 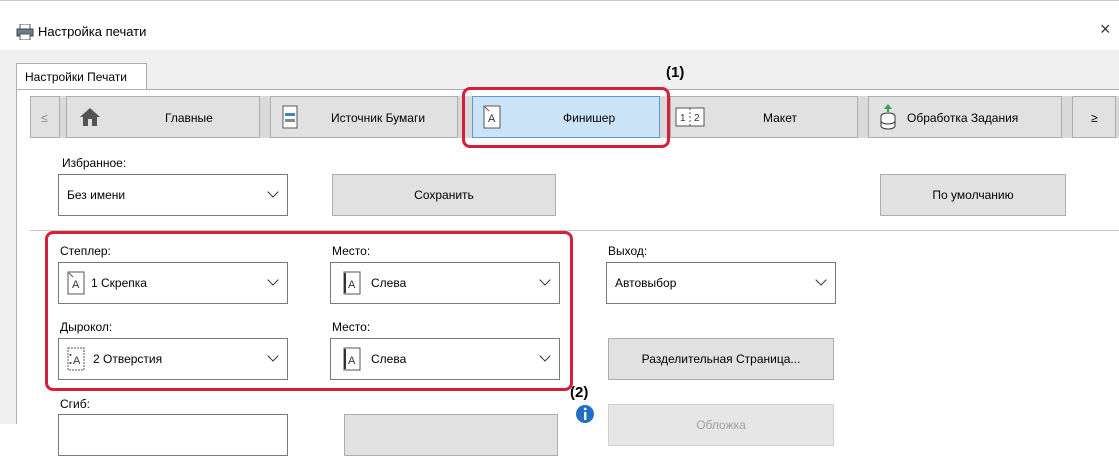 What do you see at coordinates (75, 404) in the screenshot?
I see `fold-label: Сгиб:` at bounding box center [75, 404].